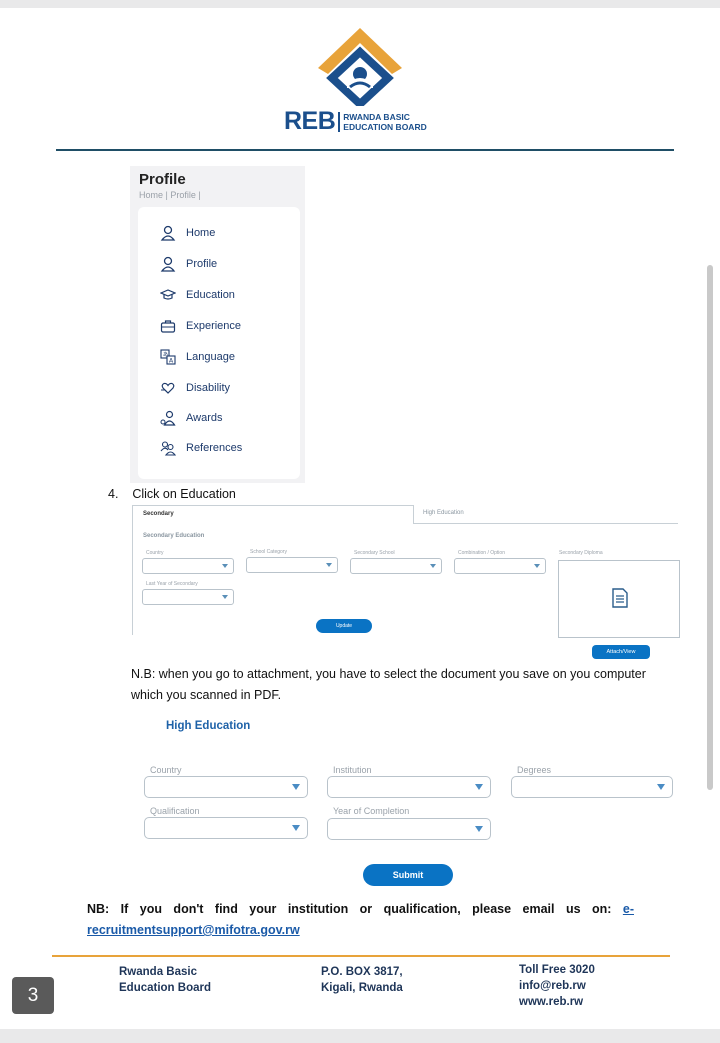  I want to click on logo-reb-text: REB, so click(310, 121).